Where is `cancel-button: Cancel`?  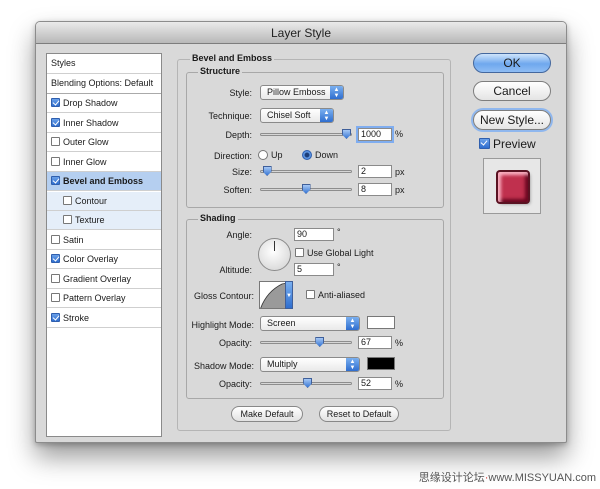
cancel-button: Cancel is located at coordinates (512, 91).